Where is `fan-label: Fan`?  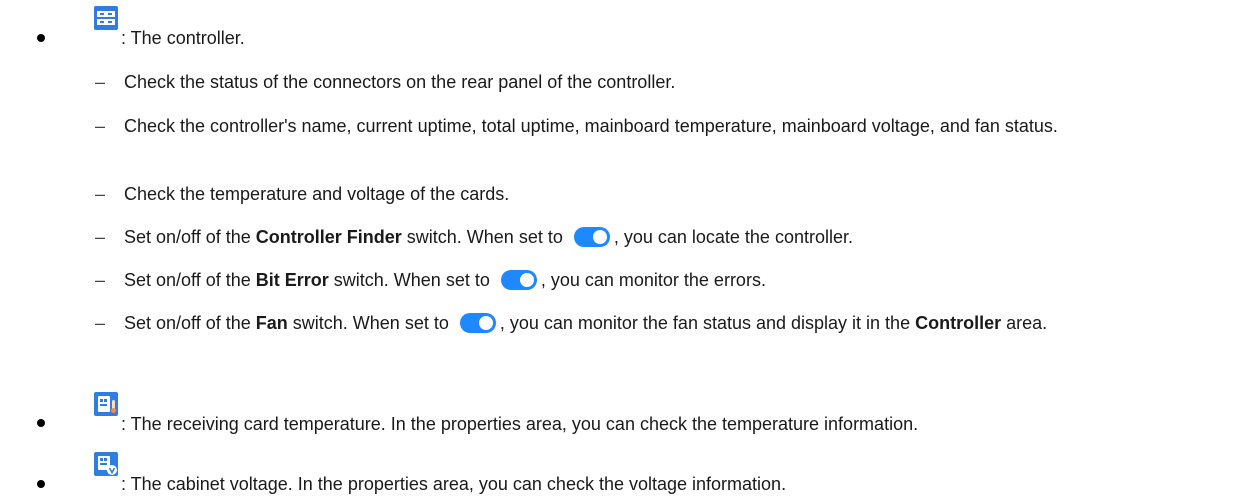
fan-label: Fan is located at coordinates (271, 323).